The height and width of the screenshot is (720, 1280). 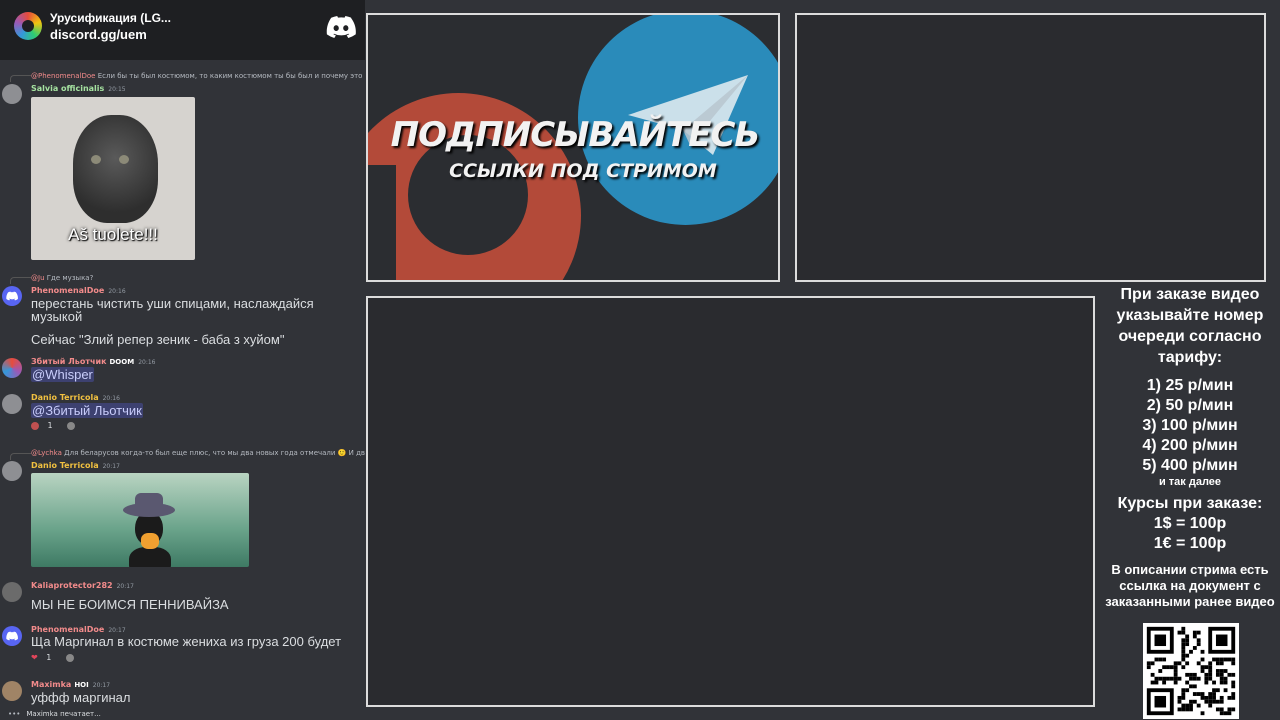 I want to click on promo-subtitle: ССЫЛКИ ПОД СТРИМОМ, so click(x=583, y=171).